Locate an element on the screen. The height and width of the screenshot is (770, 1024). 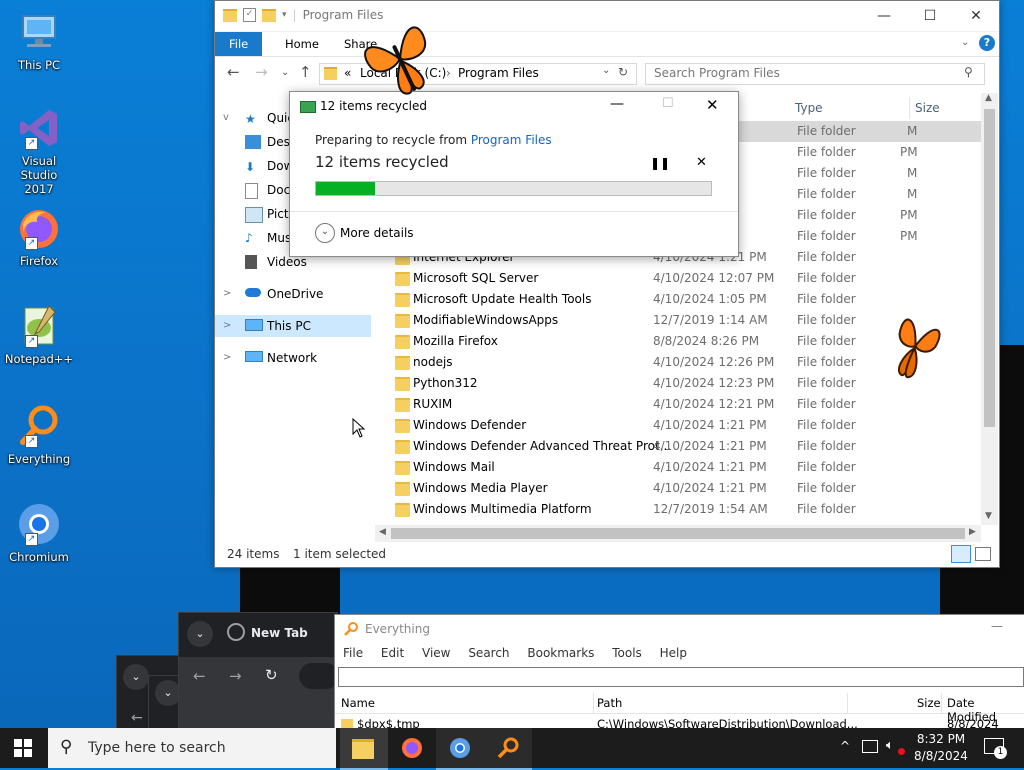
forward-button: → is located at coordinates (261, 72).